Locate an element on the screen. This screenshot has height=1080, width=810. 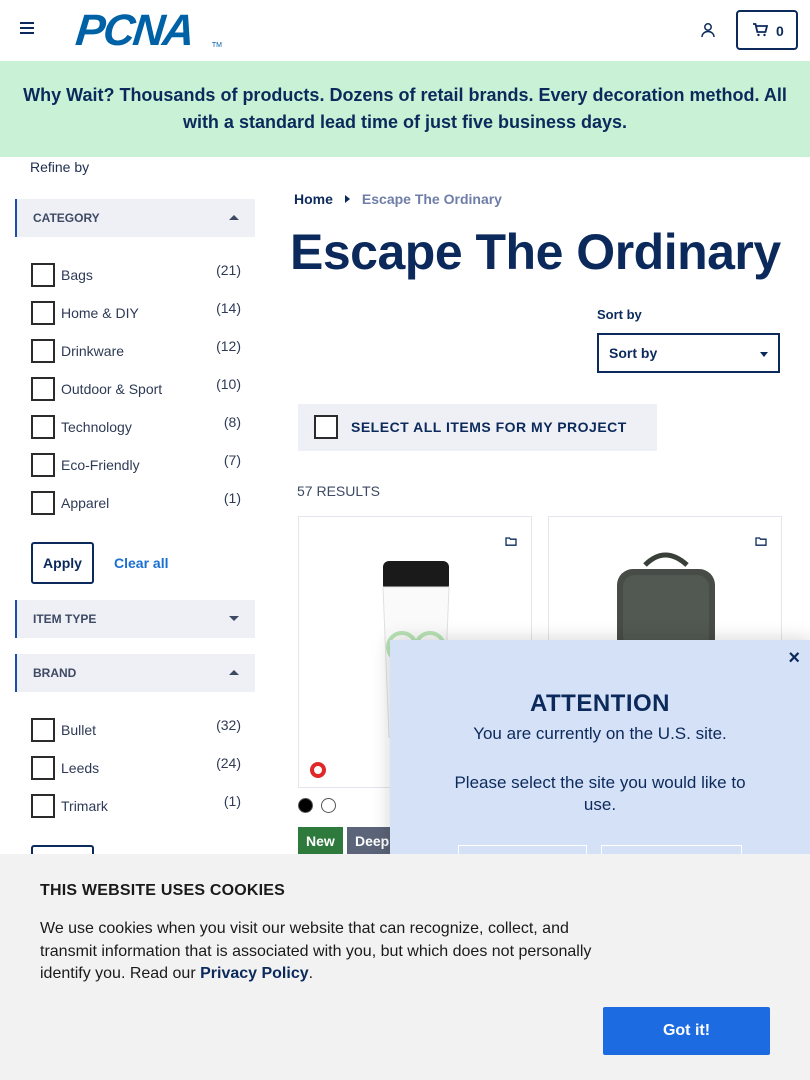
refine-by-label: Refine by is located at coordinates (60, 167).